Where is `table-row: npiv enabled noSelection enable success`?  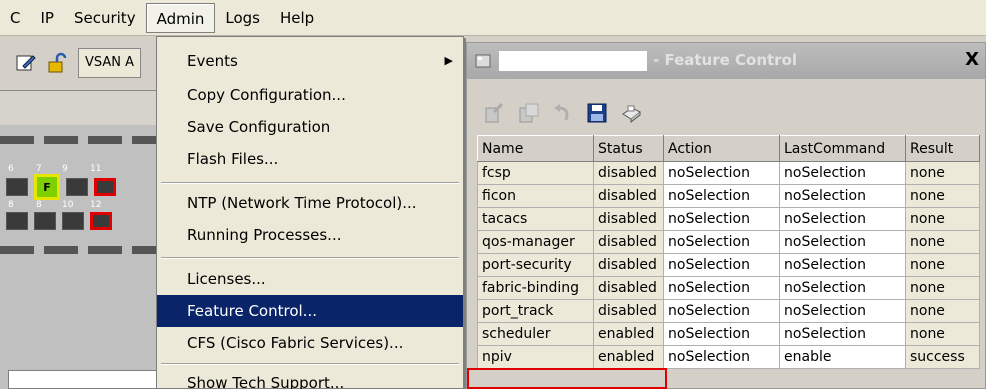 table-row: npiv enabled noSelection enable success is located at coordinates (728, 357).